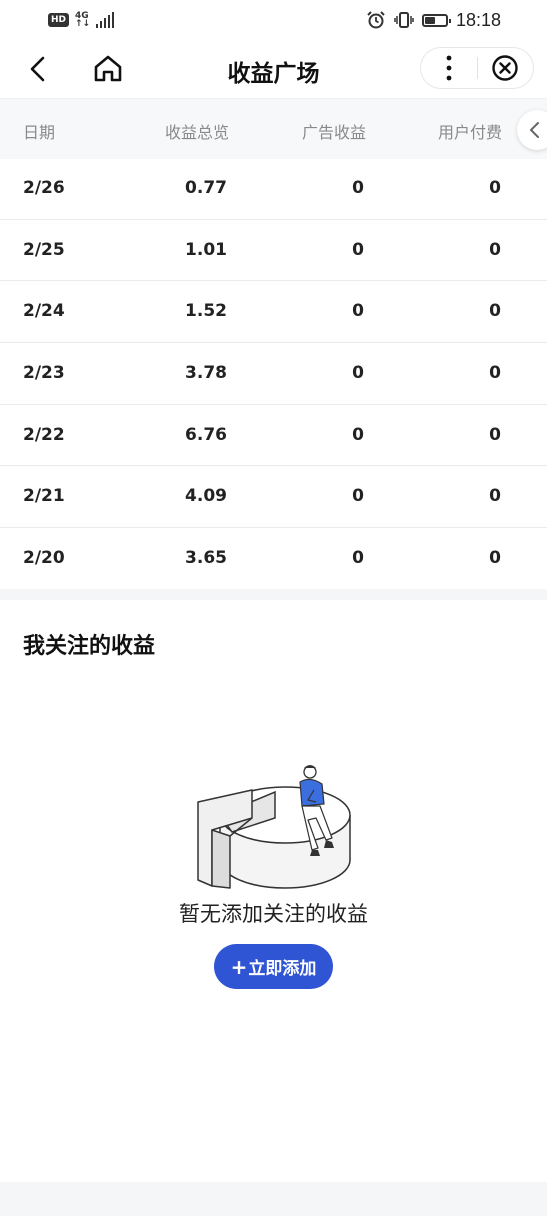 This screenshot has height=1216, width=547. I want to click on cell-date: 2/25, so click(44, 249).